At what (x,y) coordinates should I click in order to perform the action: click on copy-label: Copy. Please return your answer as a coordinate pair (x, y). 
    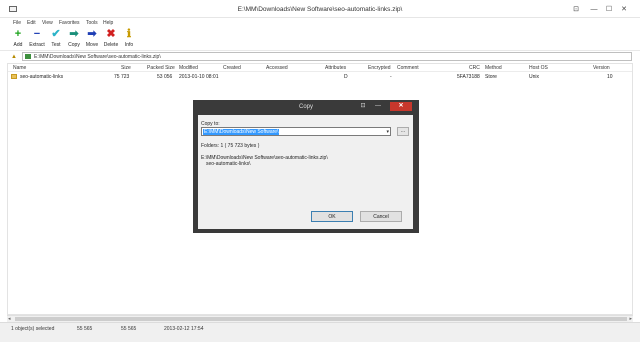
    Looking at the image, I should click on (74, 45).